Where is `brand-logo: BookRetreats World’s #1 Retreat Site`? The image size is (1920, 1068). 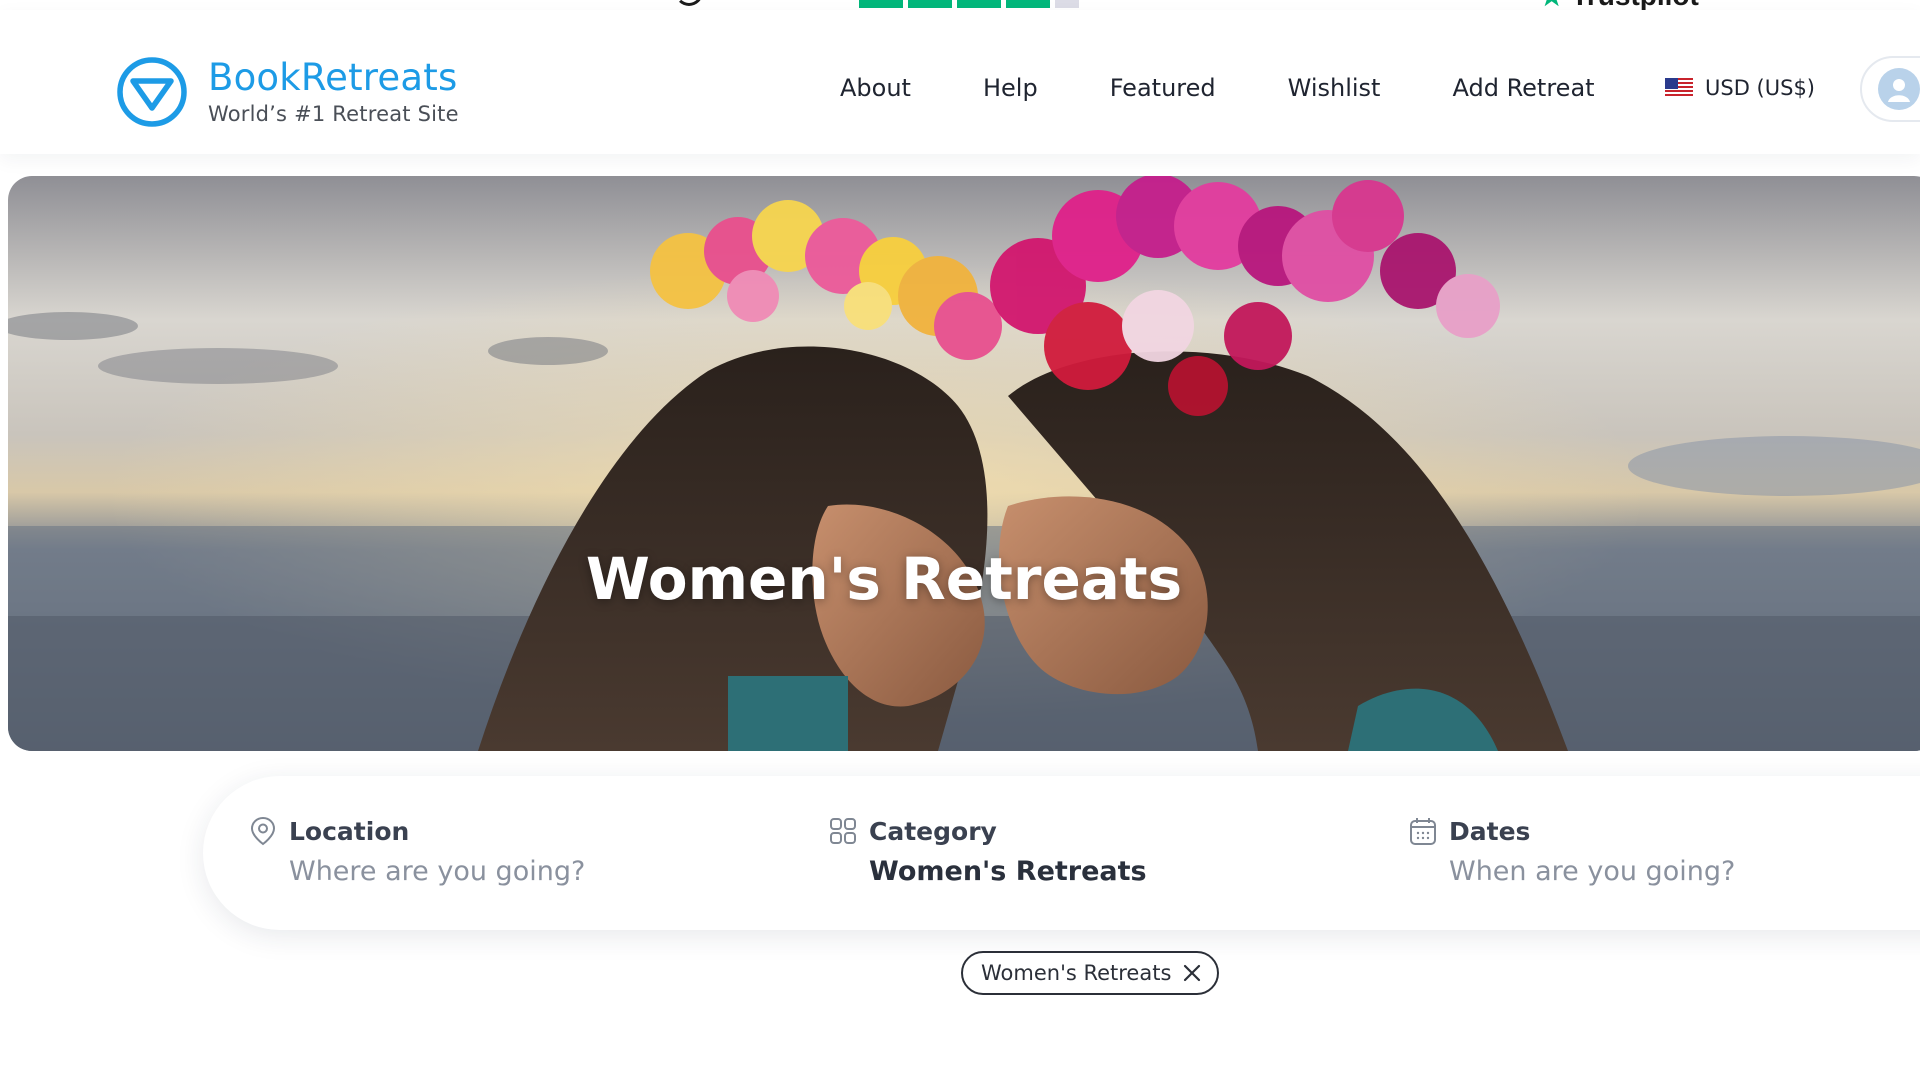
brand-logo: BookRetreats World’s #1 Retreat Site is located at coordinates (287, 92).